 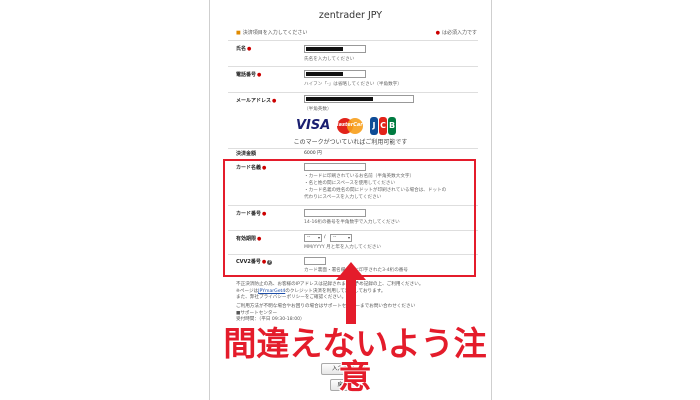 I want to click on email-help: （半角英数）, so click(x=318, y=109).